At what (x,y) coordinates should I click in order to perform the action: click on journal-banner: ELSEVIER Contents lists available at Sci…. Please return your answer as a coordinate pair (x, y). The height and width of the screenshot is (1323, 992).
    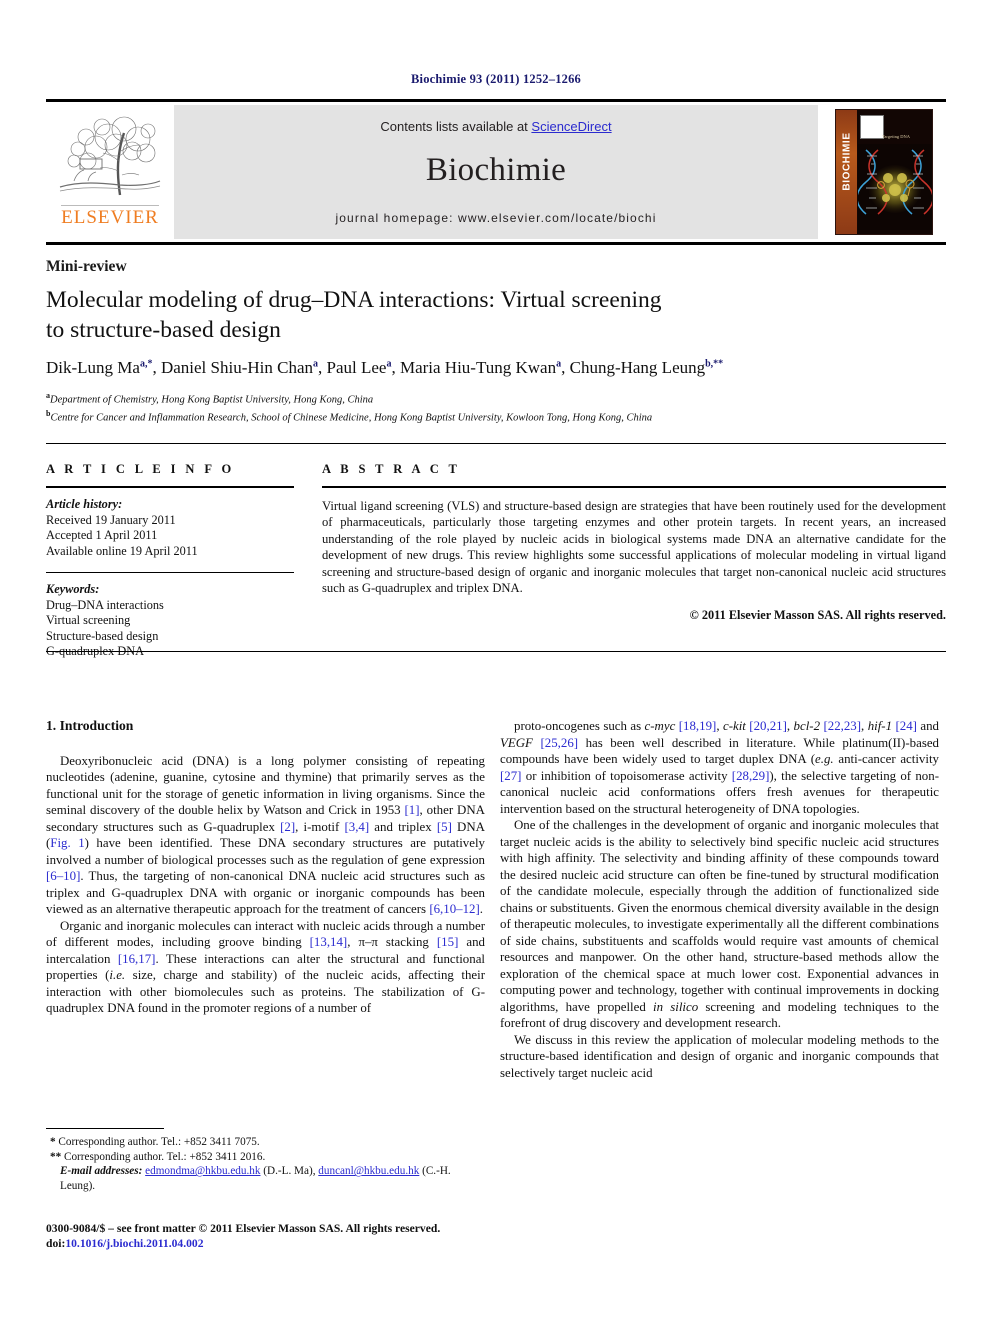
    Looking at the image, I should click on (496, 172).